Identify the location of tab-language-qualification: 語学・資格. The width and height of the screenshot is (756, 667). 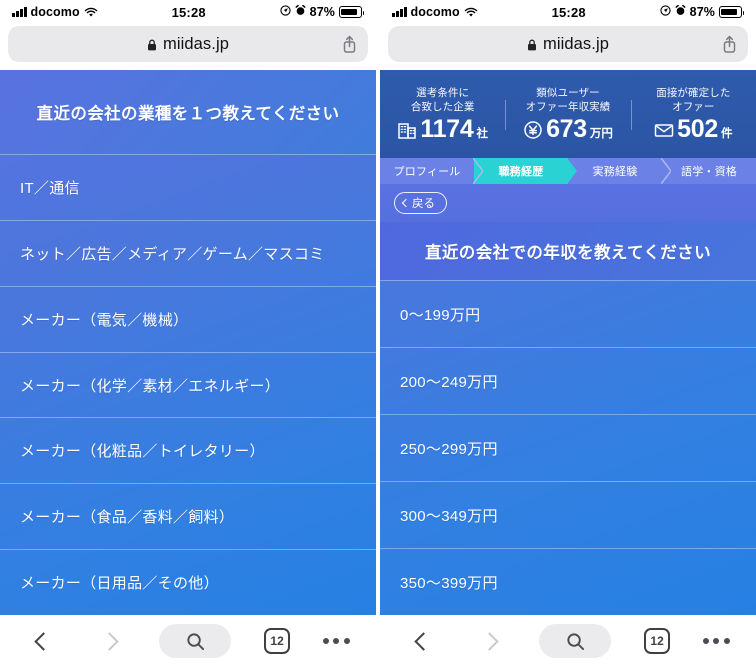
(709, 171).